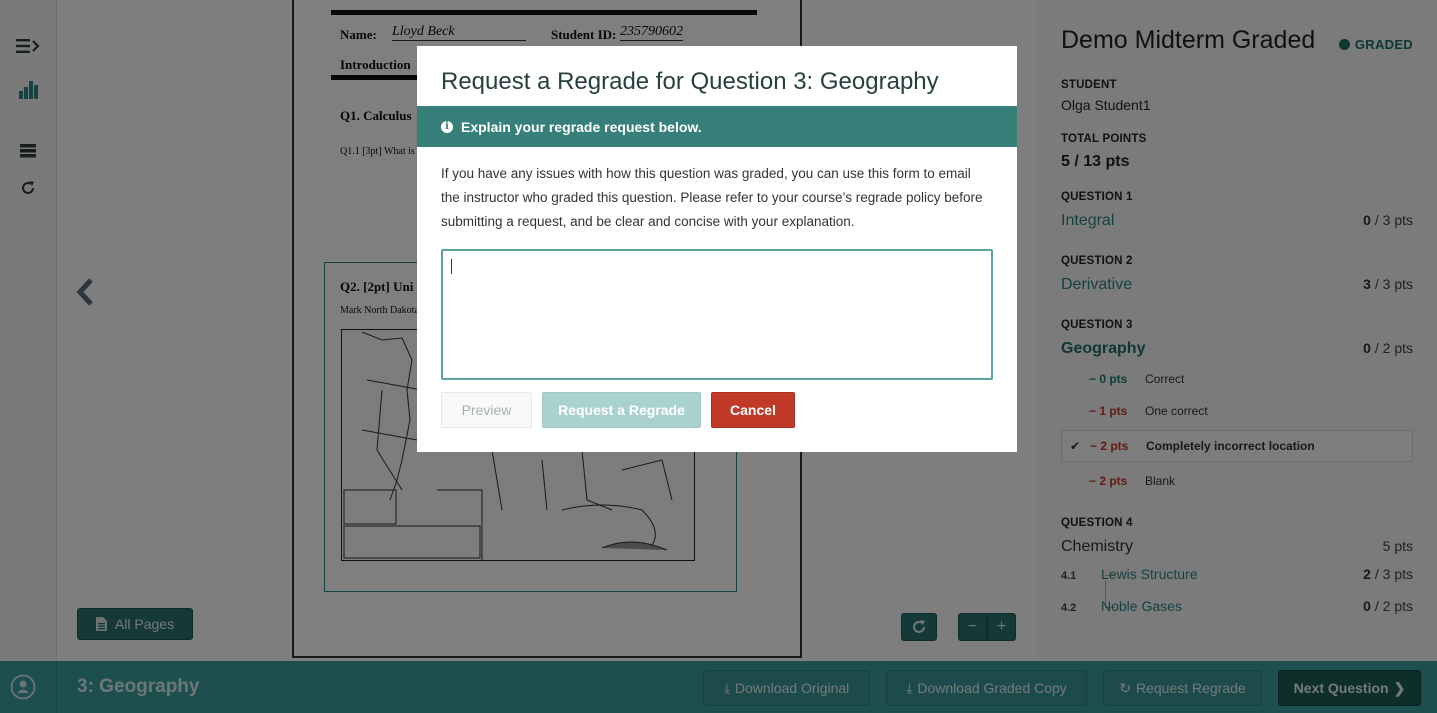 The width and height of the screenshot is (1437, 713). Describe the element at coordinates (717, 314) in the screenshot. I see `regrade-explanation-input` at that location.